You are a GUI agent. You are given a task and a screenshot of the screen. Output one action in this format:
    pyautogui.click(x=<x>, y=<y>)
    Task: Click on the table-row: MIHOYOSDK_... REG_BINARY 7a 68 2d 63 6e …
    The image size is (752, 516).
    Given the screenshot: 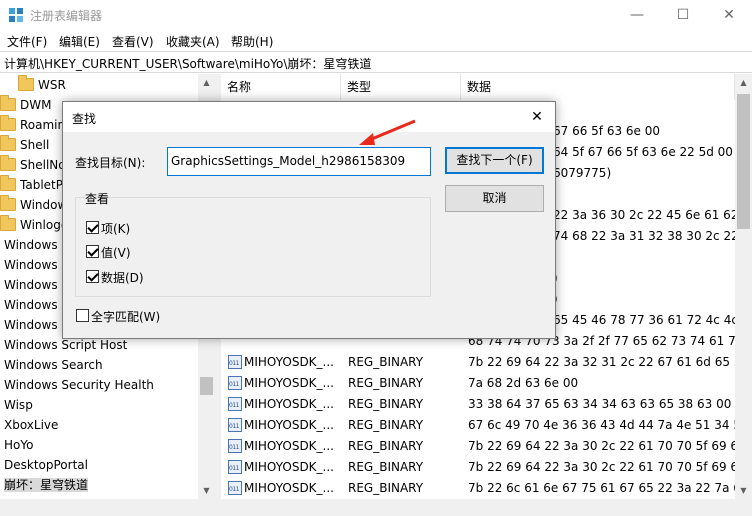 What is the action you would take?
    pyautogui.click(x=478, y=384)
    